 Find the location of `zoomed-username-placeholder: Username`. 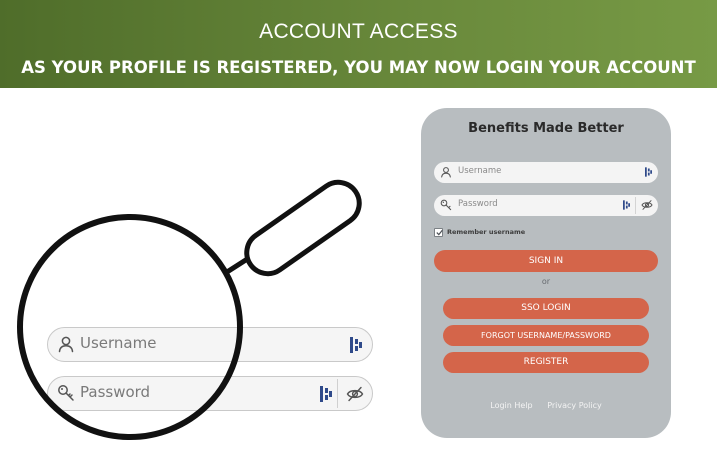

zoomed-username-placeholder: Username is located at coordinates (118, 343).